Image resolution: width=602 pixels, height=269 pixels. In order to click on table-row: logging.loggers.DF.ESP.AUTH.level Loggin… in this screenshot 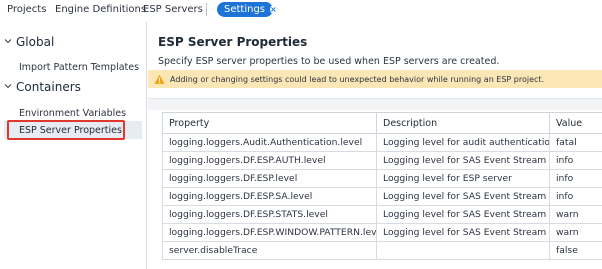, I will do `click(382, 160)`.